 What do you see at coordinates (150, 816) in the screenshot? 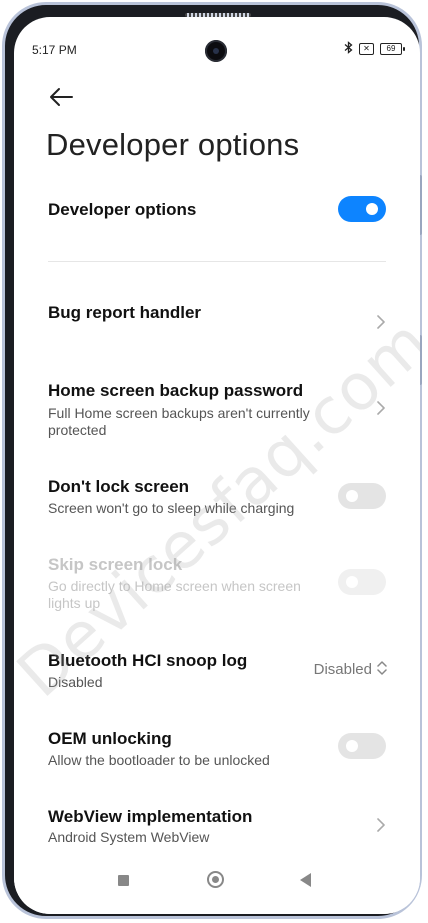
I see `row-title: WebView implementation` at bounding box center [150, 816].